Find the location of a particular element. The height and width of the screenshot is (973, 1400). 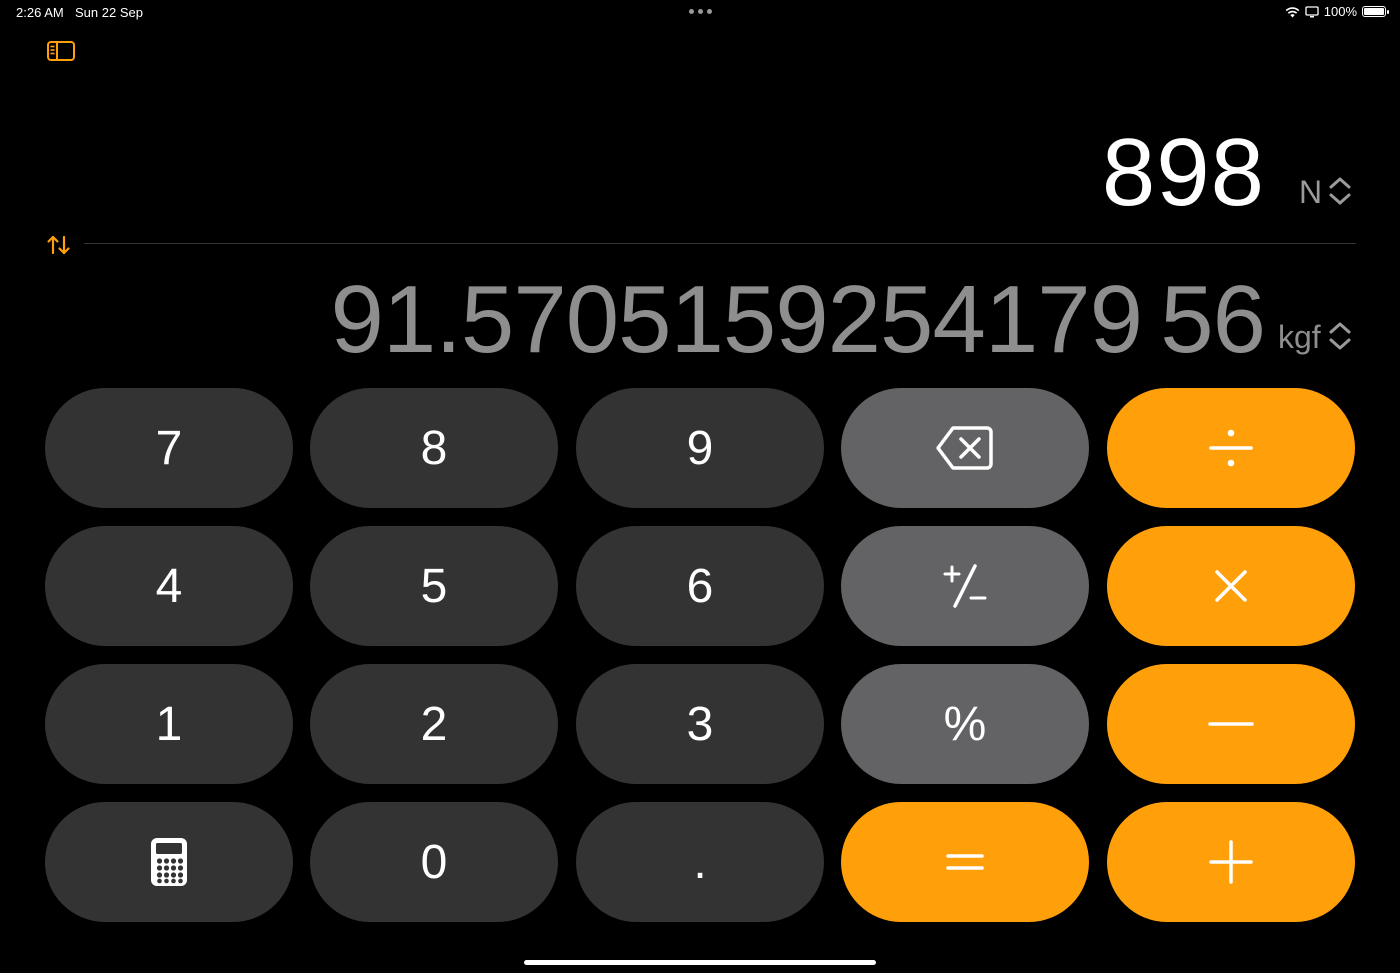

minus-icon is located at coordinates (1231, 724).